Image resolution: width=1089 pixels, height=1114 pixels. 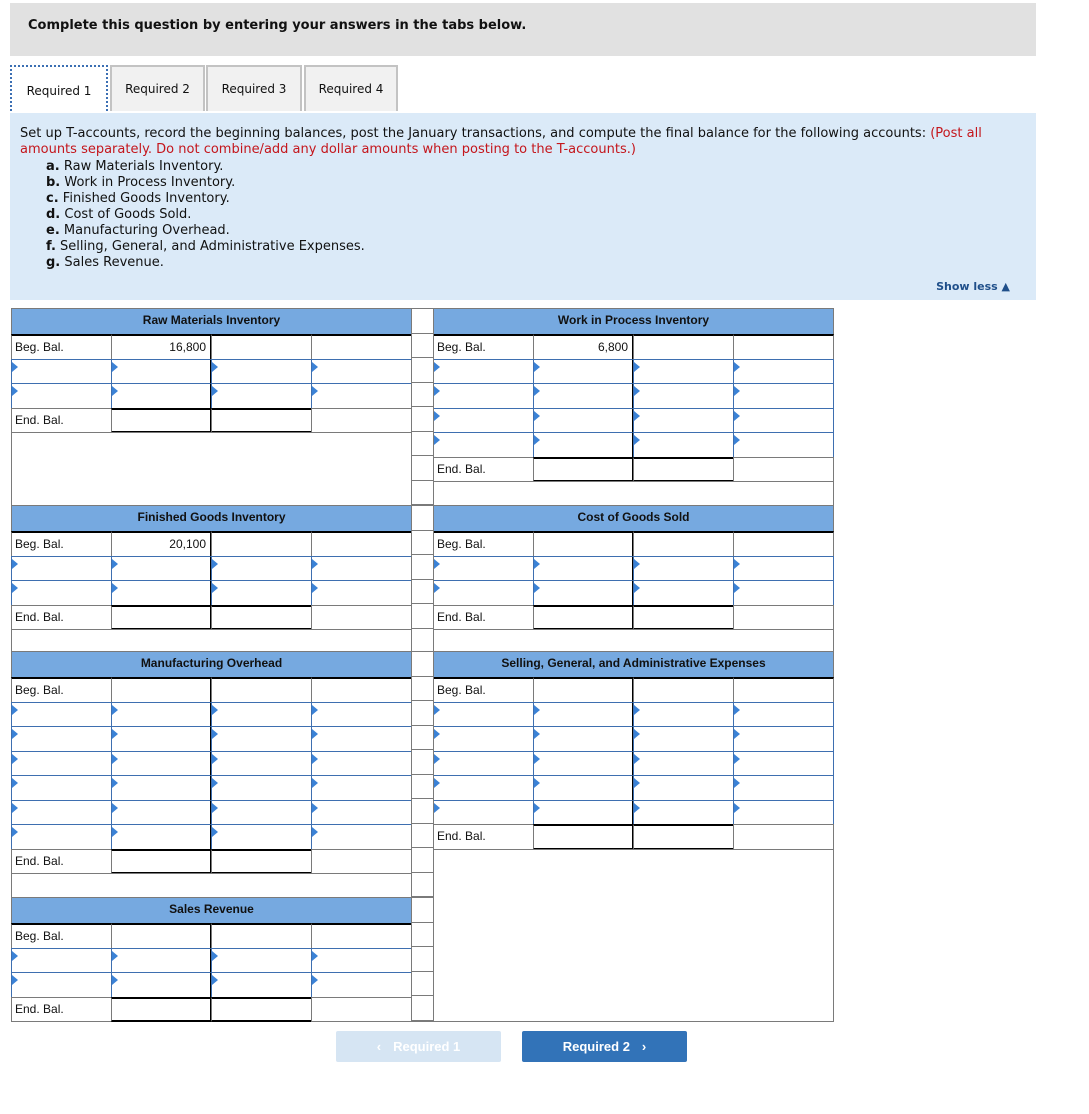 I want to click on next-required-button: Required 2 ›, so click(x=604, y=1046).